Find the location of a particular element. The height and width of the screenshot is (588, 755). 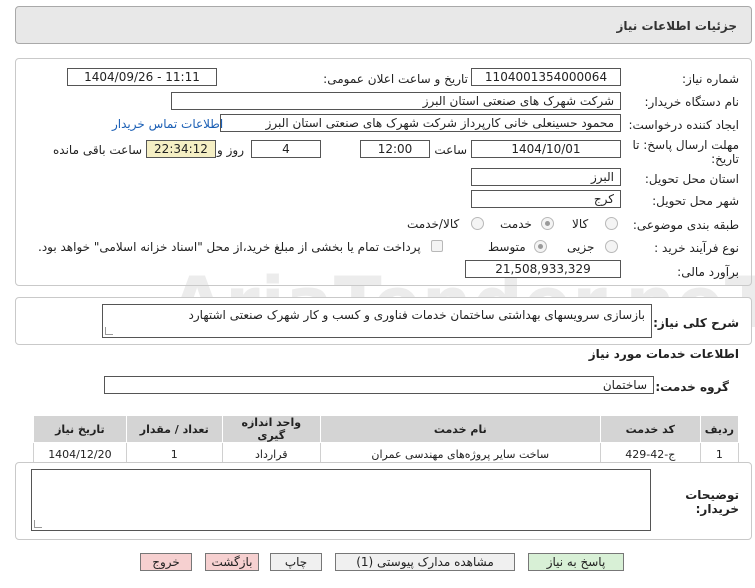

col-quantity: تعداد / مقدار is located at coordinates (174, 429).